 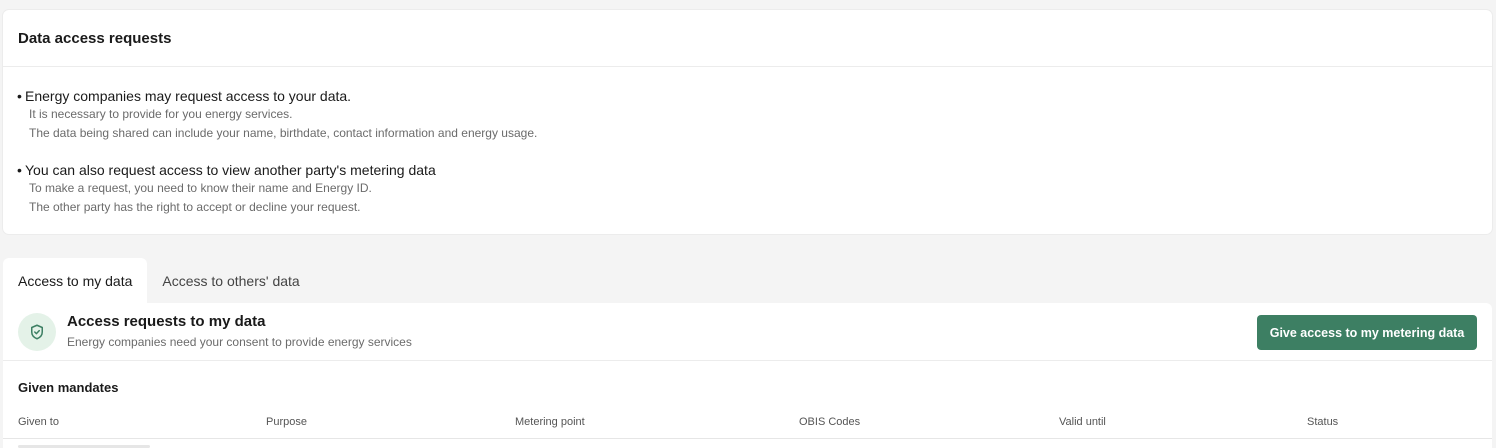 I want to click on column-header-status: Status, so click(x=1357, y=422).